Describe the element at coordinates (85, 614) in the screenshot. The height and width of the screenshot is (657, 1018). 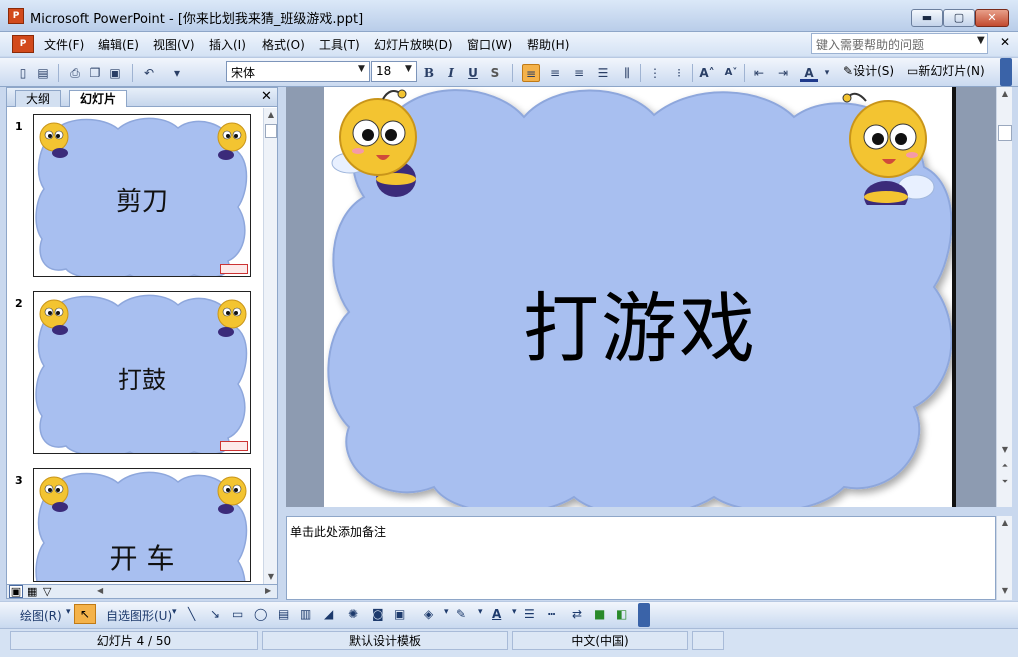
I see `select-pointer-icon: ↖` at that location.